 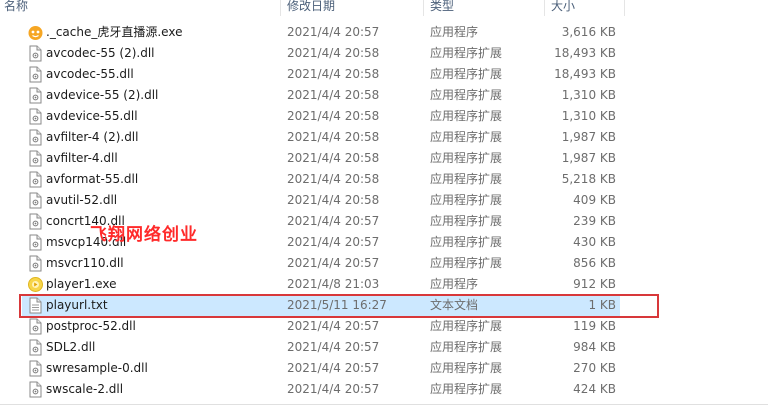 I want to click on file-name: avutil-52.dll, so click(x=82, y=200).